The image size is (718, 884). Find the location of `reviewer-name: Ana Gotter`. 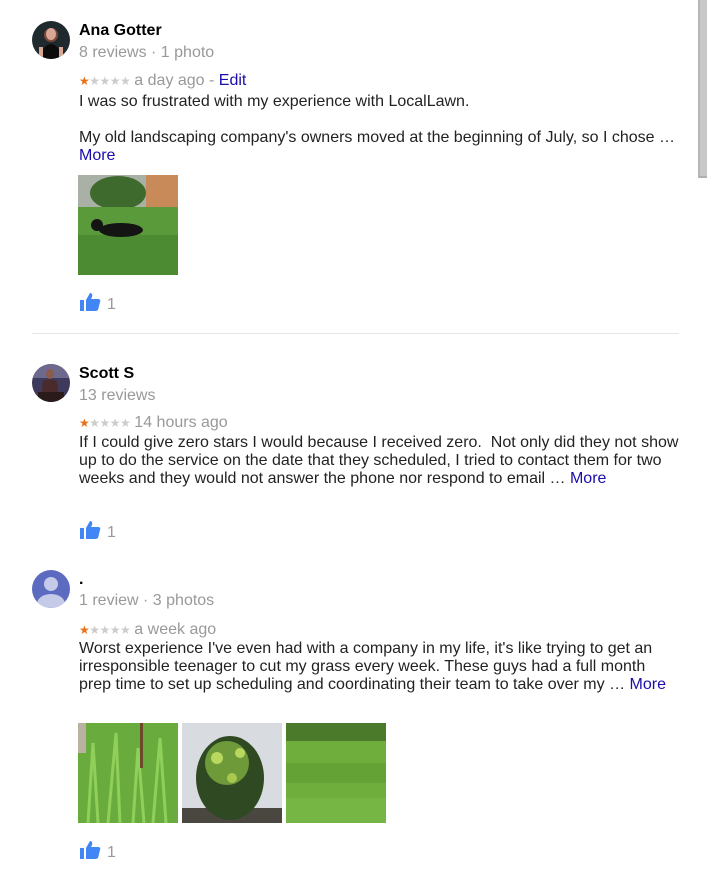

reviewer-name: Ana Gotter is located at coordinates (120, 31).